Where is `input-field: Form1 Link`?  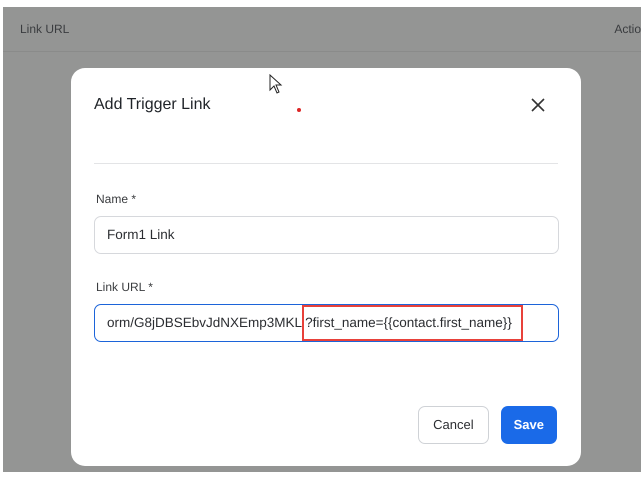 input-field: Form1 Link is located at coordinates (326, 235).